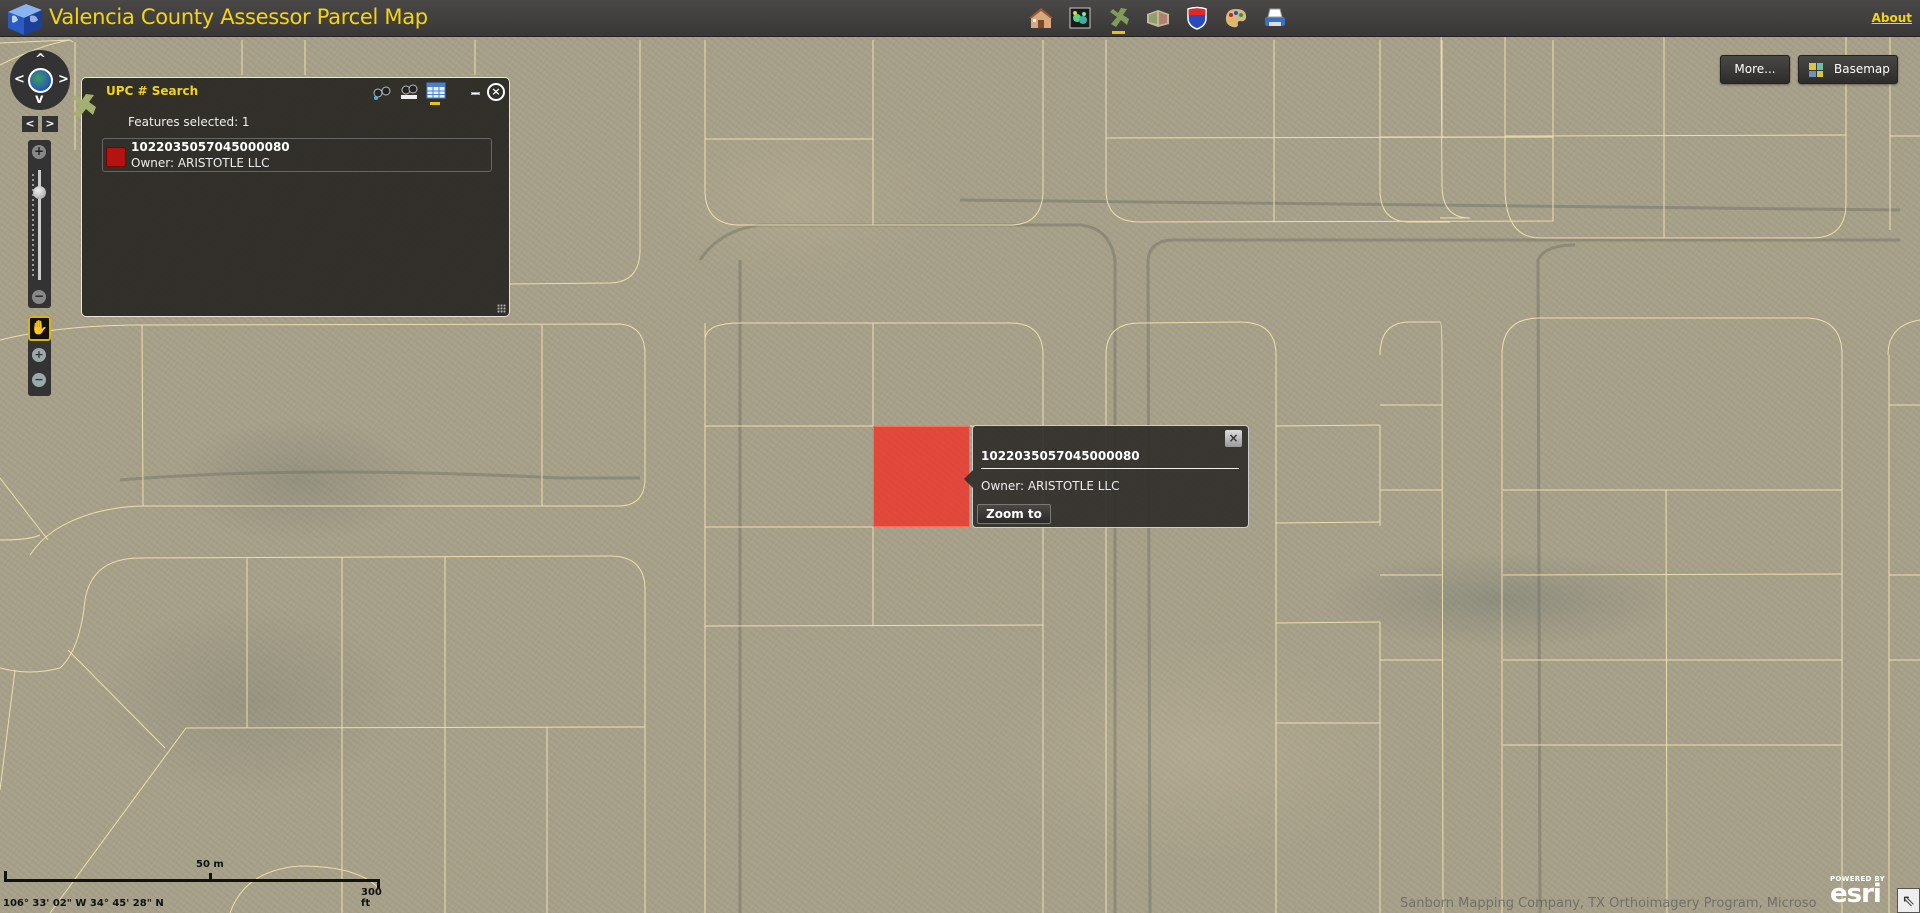  I want to click on zoom-out-button: −, so click(39, 297).